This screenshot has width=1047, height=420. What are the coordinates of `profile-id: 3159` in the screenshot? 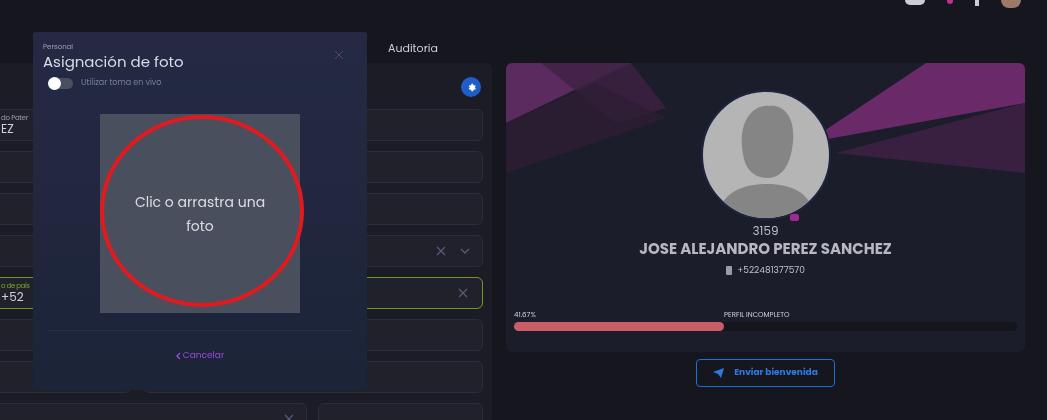 It's located at (765, 231).